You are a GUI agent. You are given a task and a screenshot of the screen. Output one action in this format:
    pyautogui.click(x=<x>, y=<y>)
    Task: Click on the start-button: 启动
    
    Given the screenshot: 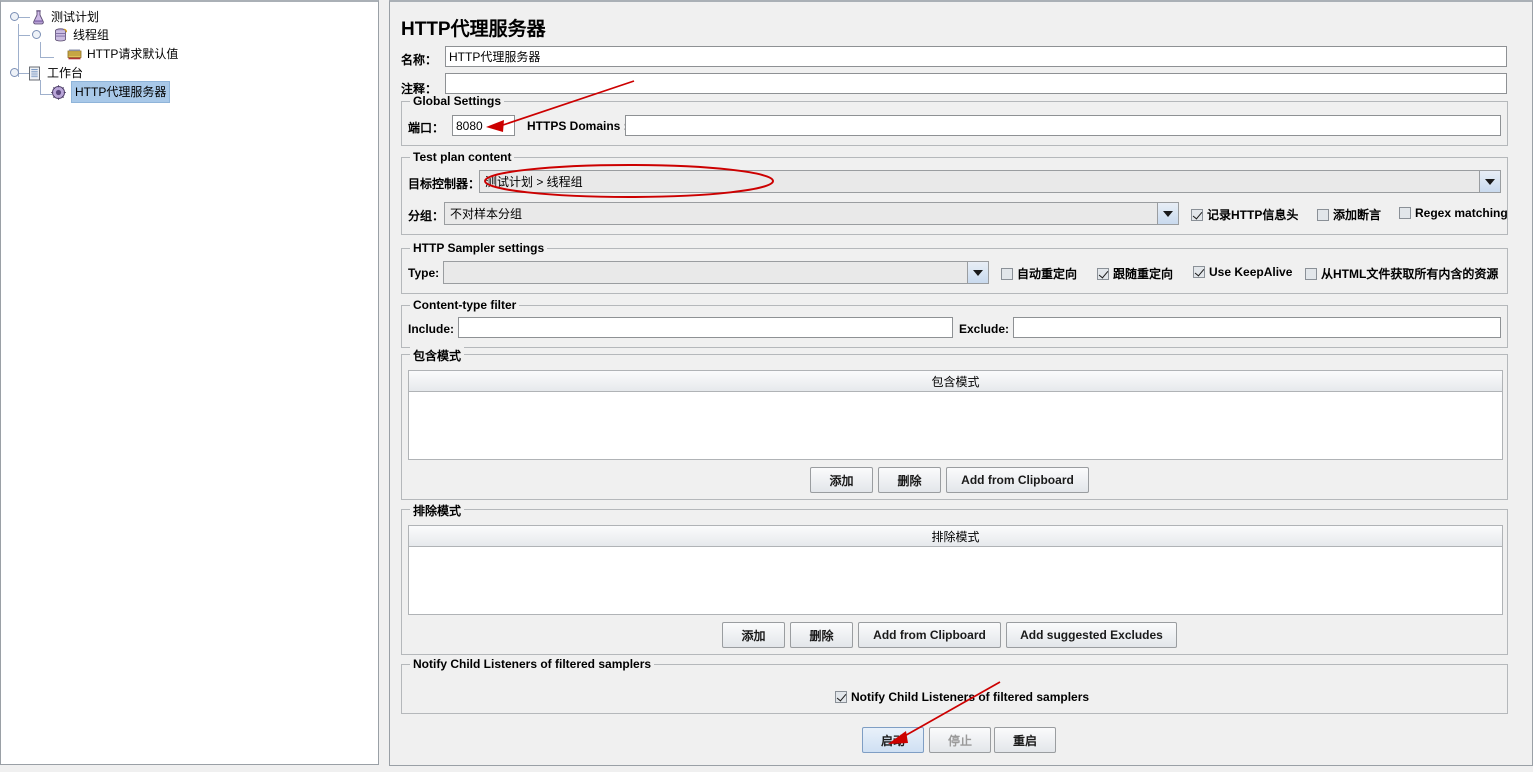 What is the action you would take?
    pyautogui.click(x=893, y=740)
    